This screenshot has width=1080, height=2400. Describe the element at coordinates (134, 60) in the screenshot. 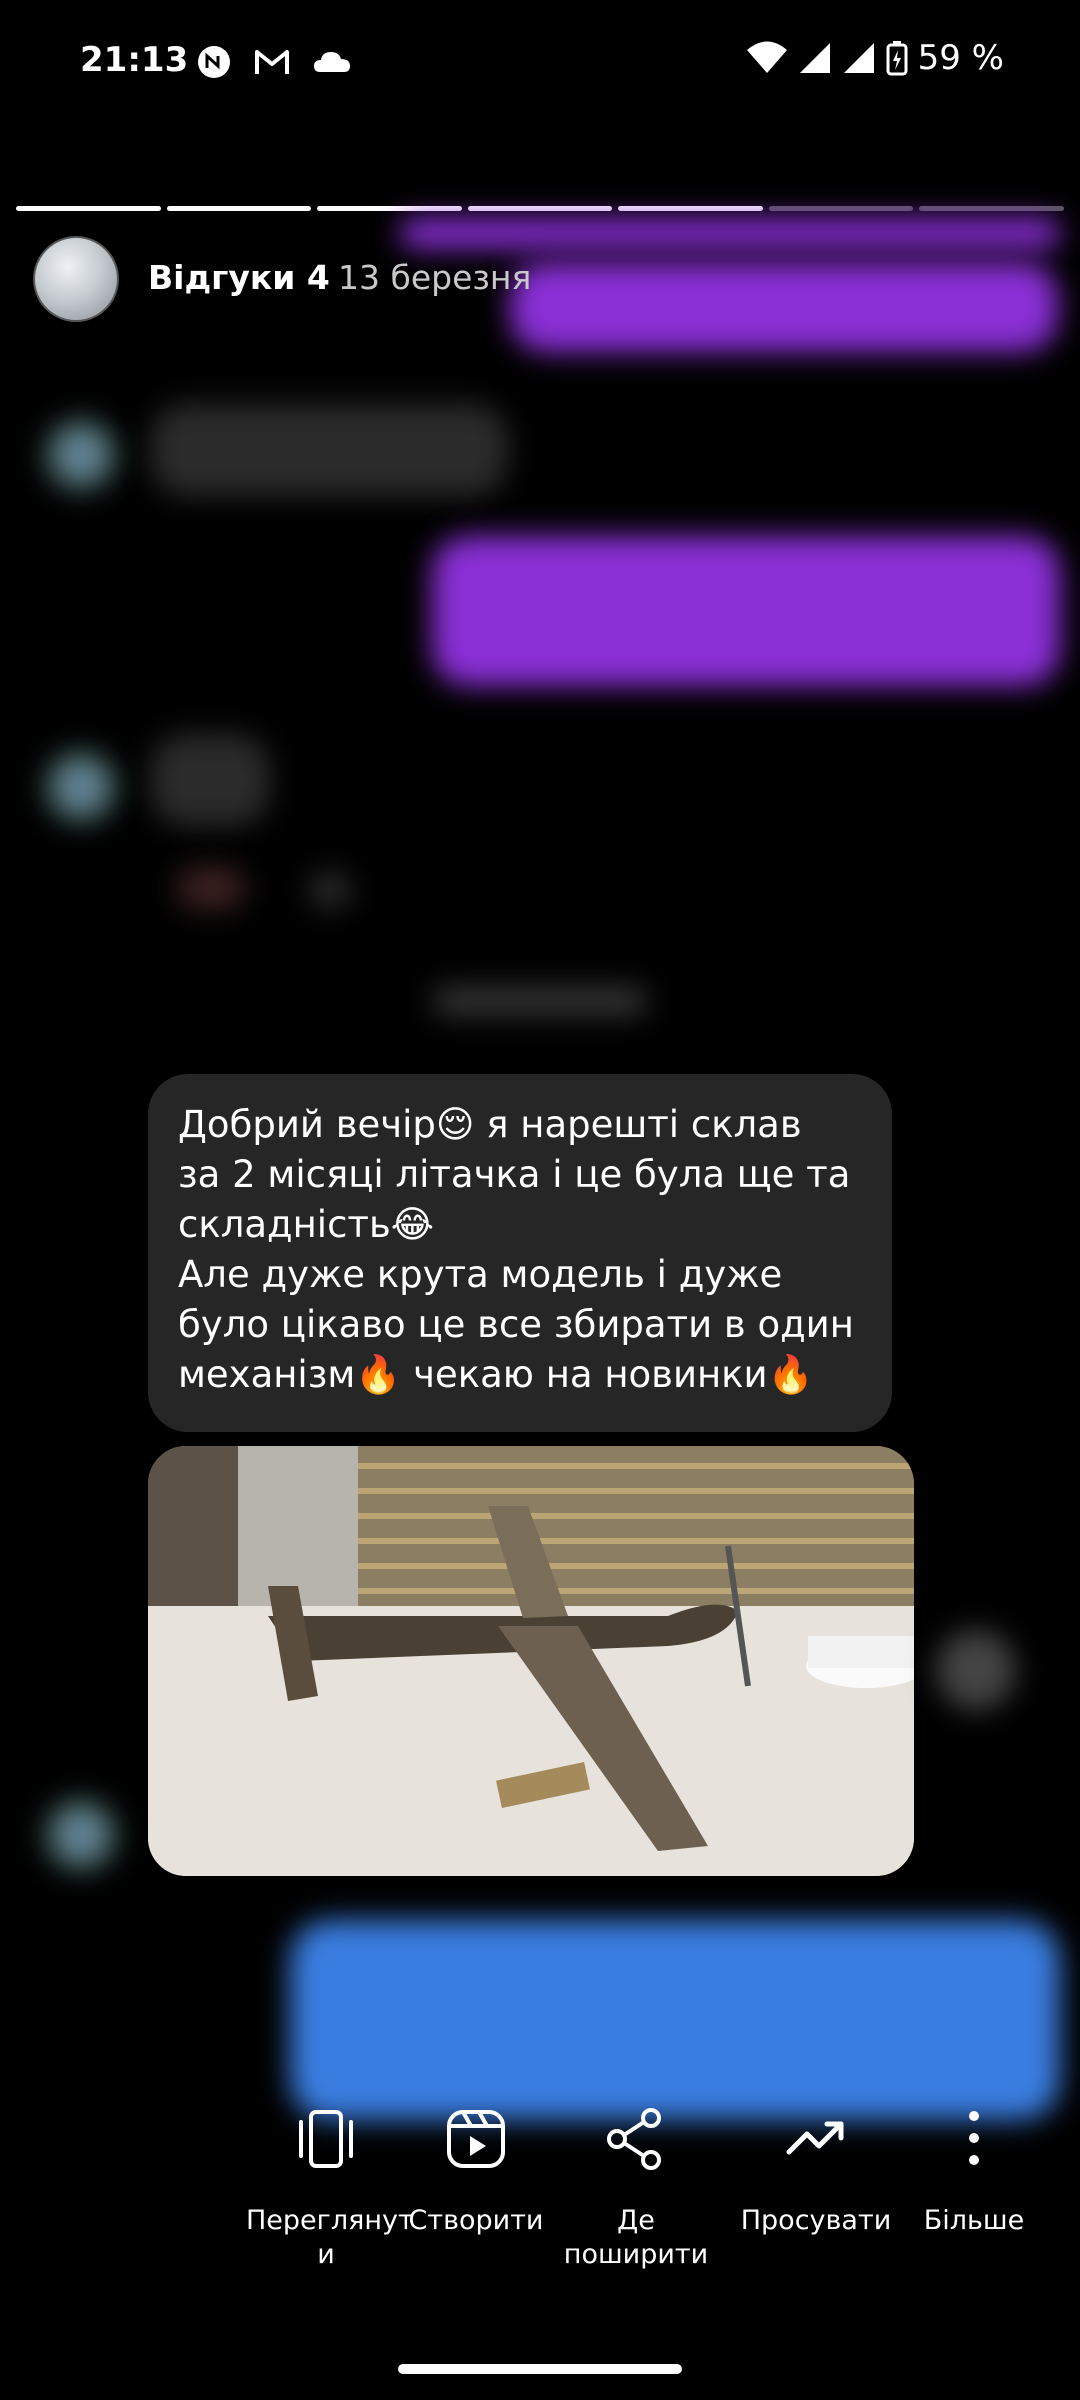

I see `status-time: 21:13` at that location.